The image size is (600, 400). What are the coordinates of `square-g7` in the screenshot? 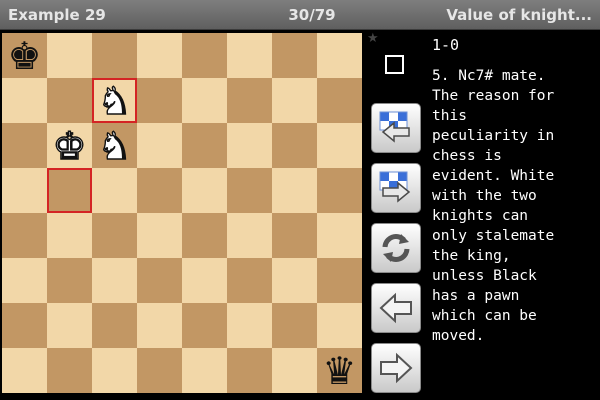 It's located at (294, 100).